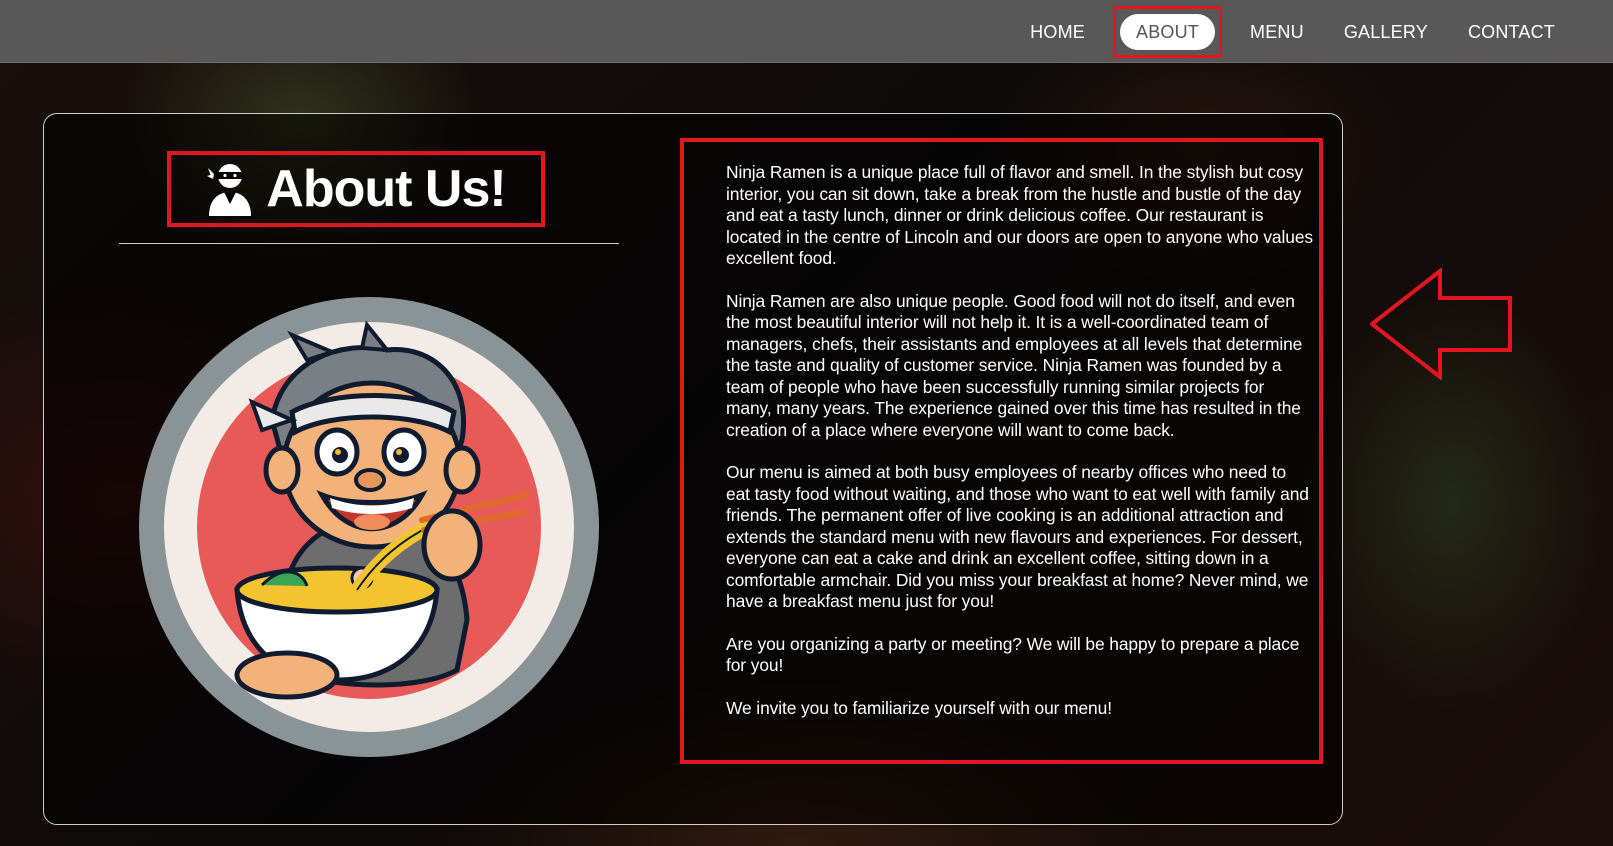 Image resolution: width=1613 pixels, height=846 pixels. Describe the element at coordinates (386, 189) in the screenshot. I see `about-title: About Us!` at that location.